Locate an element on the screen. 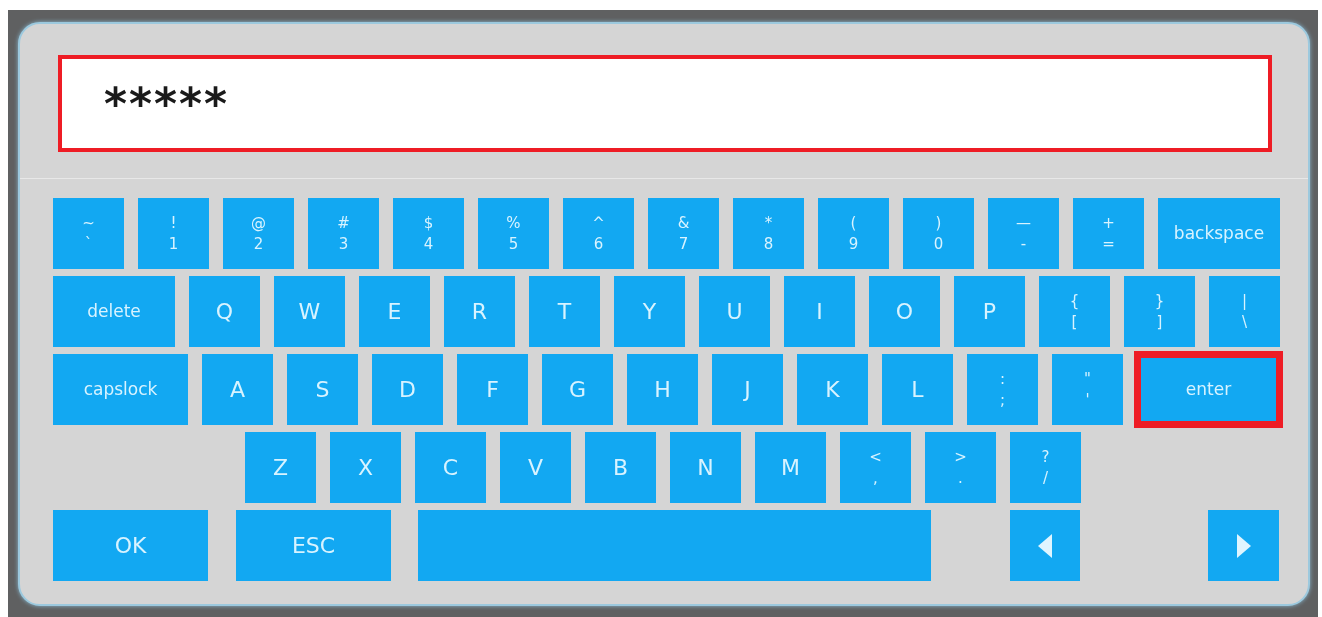  delete-key: delete is located at coordinates (114, 311).